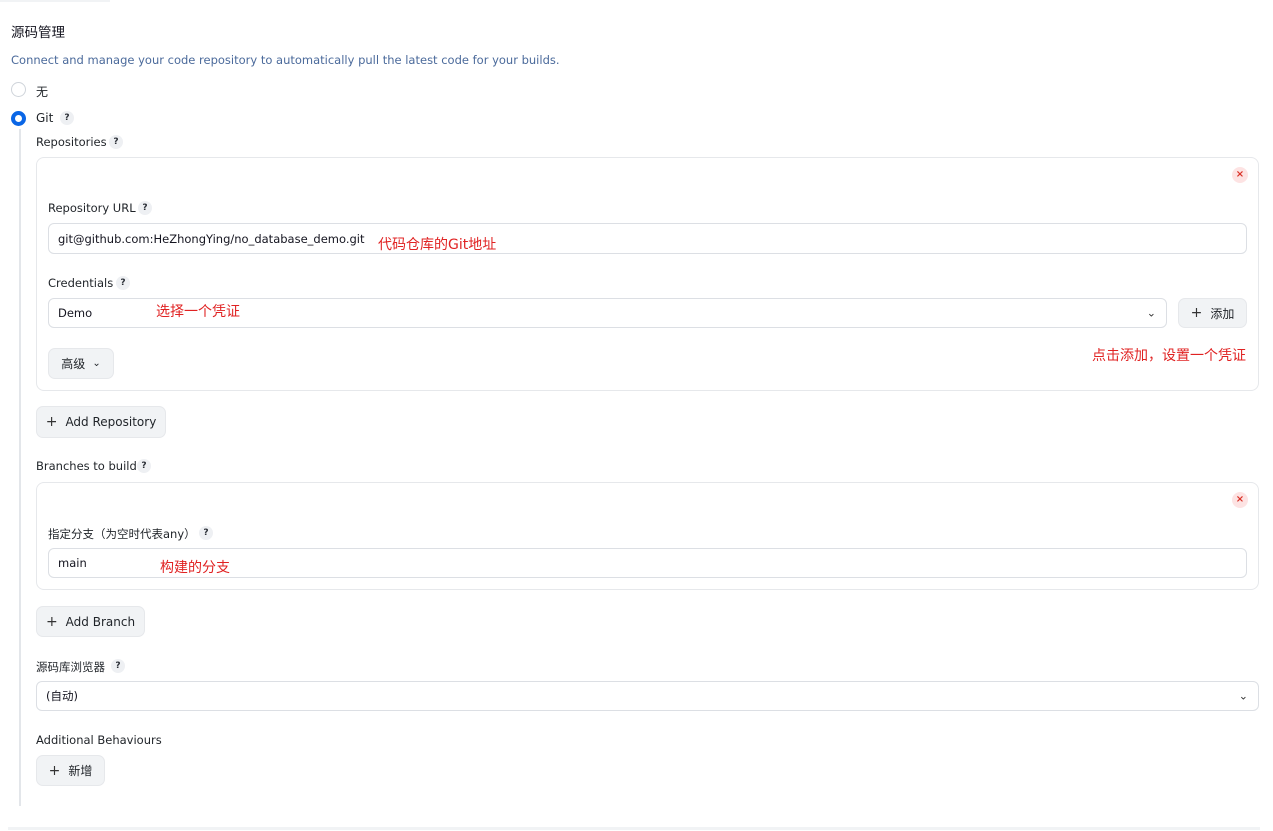 The width and height of the screenshot is (1273, 831). What do you see at coordinates (73, 364) in the screenshot?
I see `advanced-label: 高级` at bounding box center [73, 364].